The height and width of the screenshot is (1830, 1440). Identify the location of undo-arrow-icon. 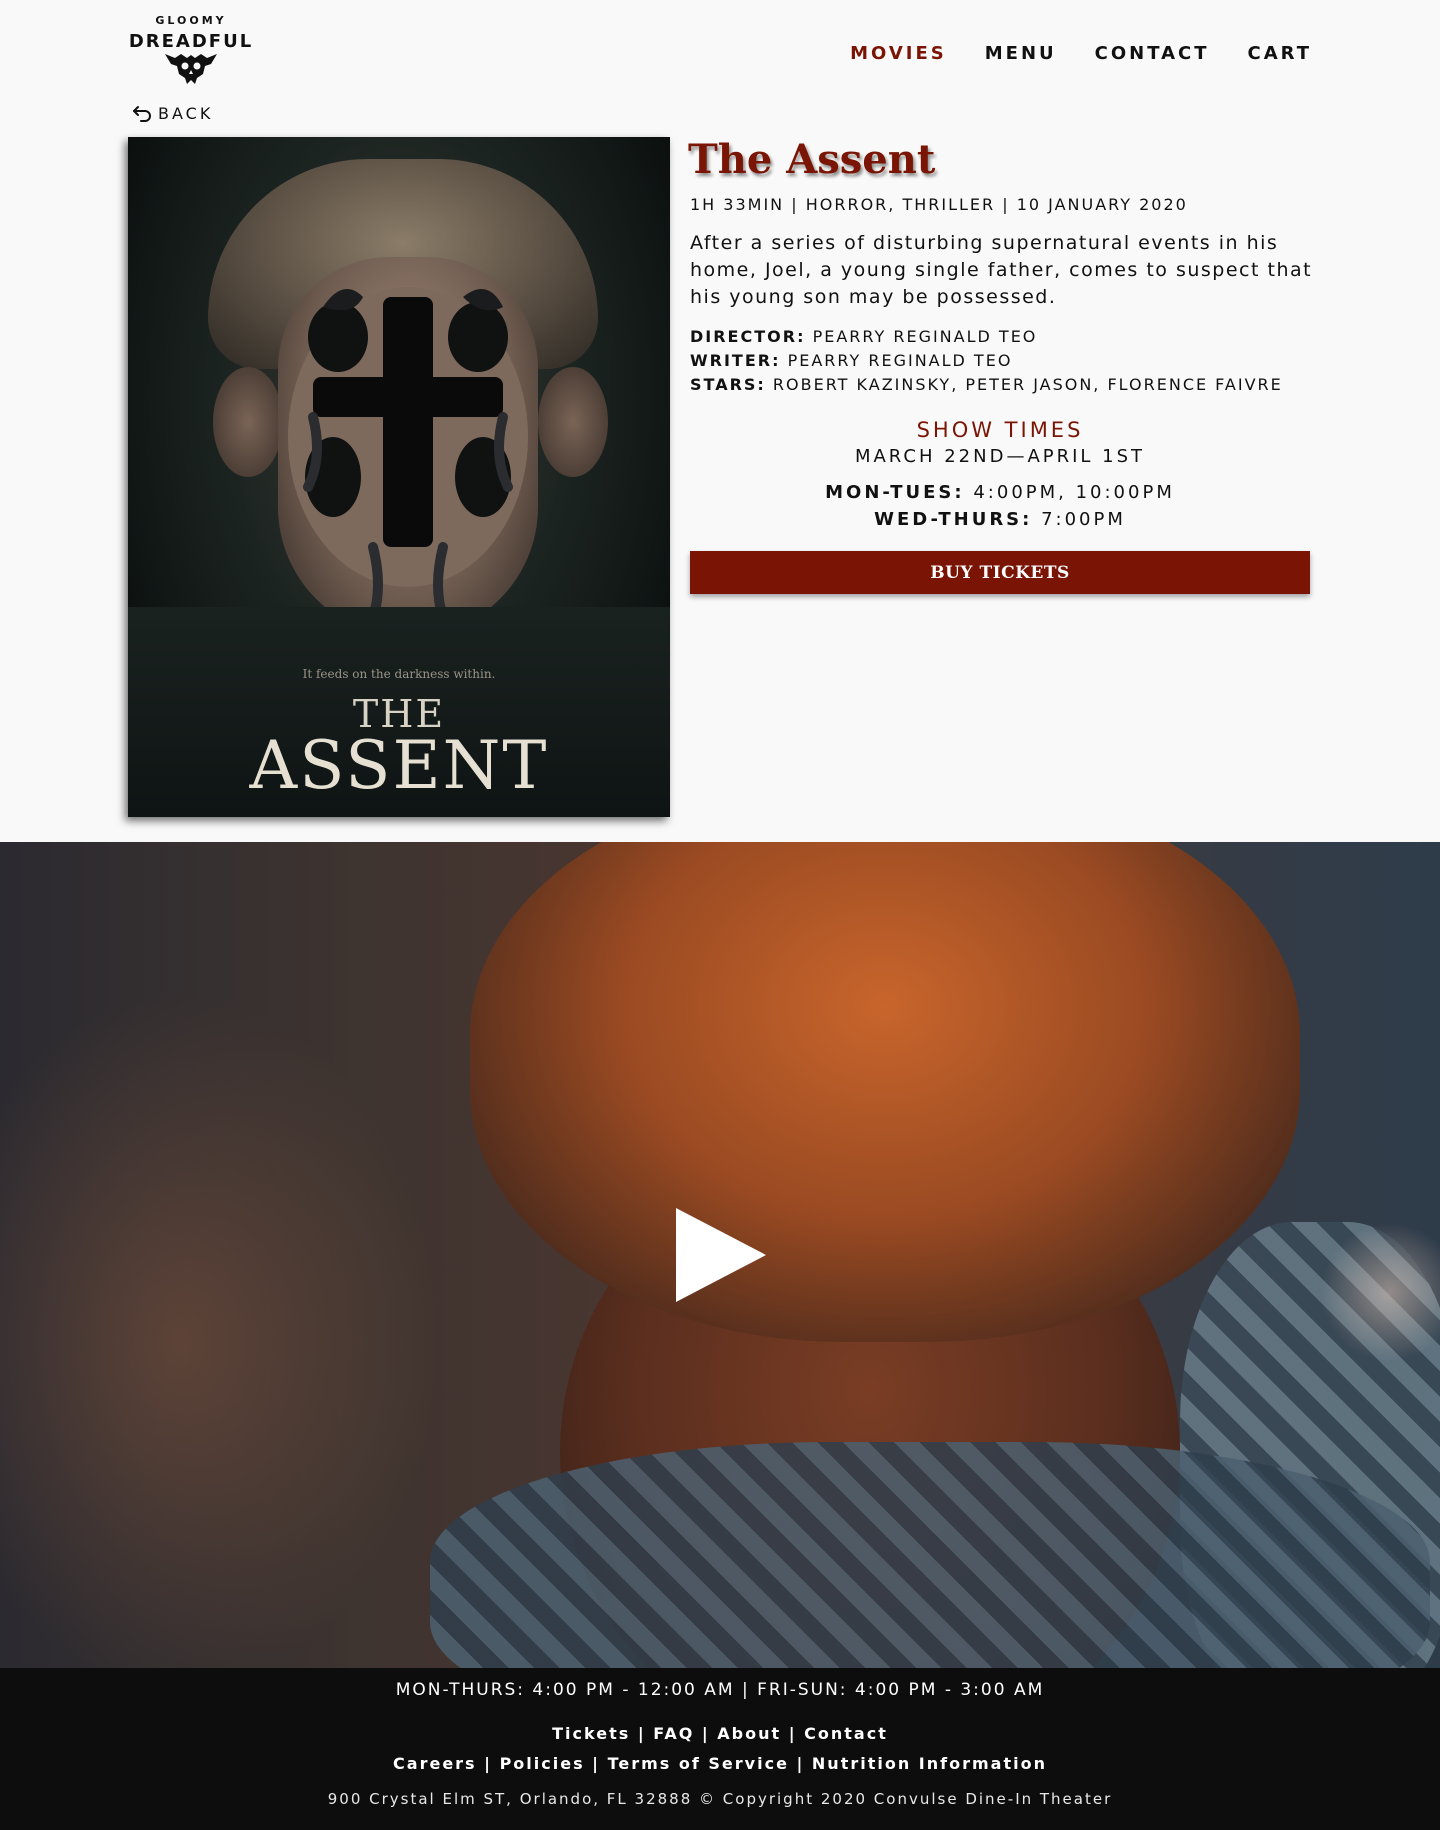
(142, 113).